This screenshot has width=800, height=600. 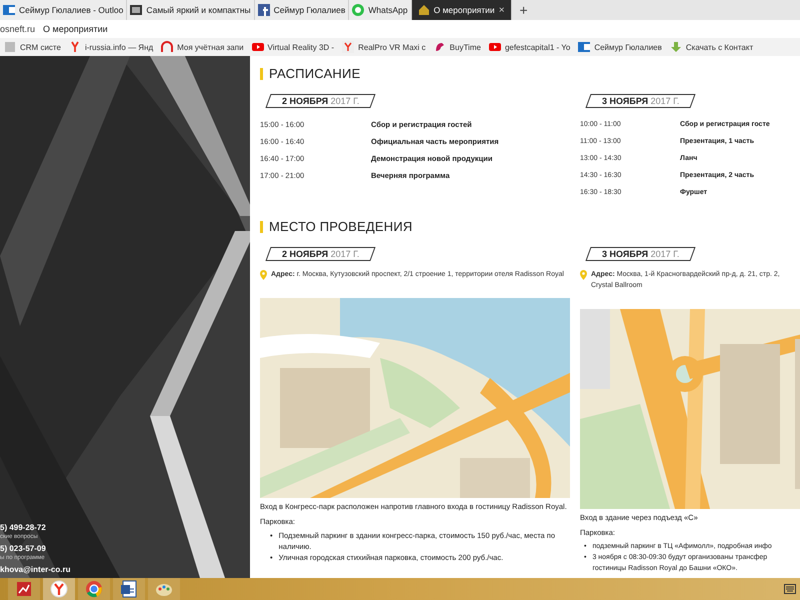 I want to click on circle-icon, so click(x=94, y=589).